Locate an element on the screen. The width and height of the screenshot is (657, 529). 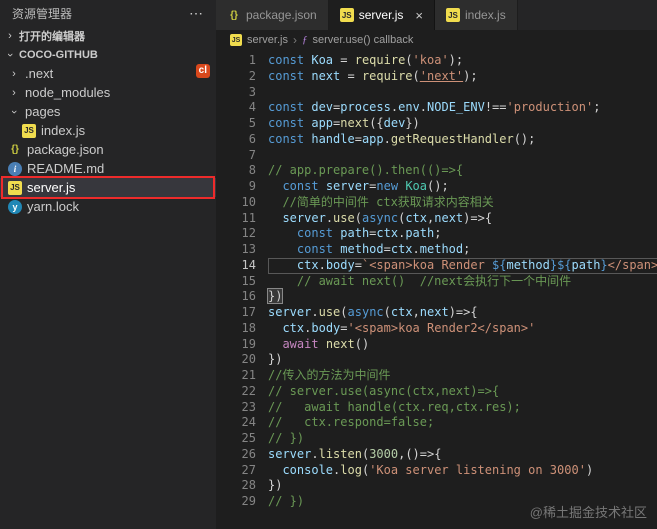
breadcrumb-symbol: server.use() callback is located at coordinates (362, 40).